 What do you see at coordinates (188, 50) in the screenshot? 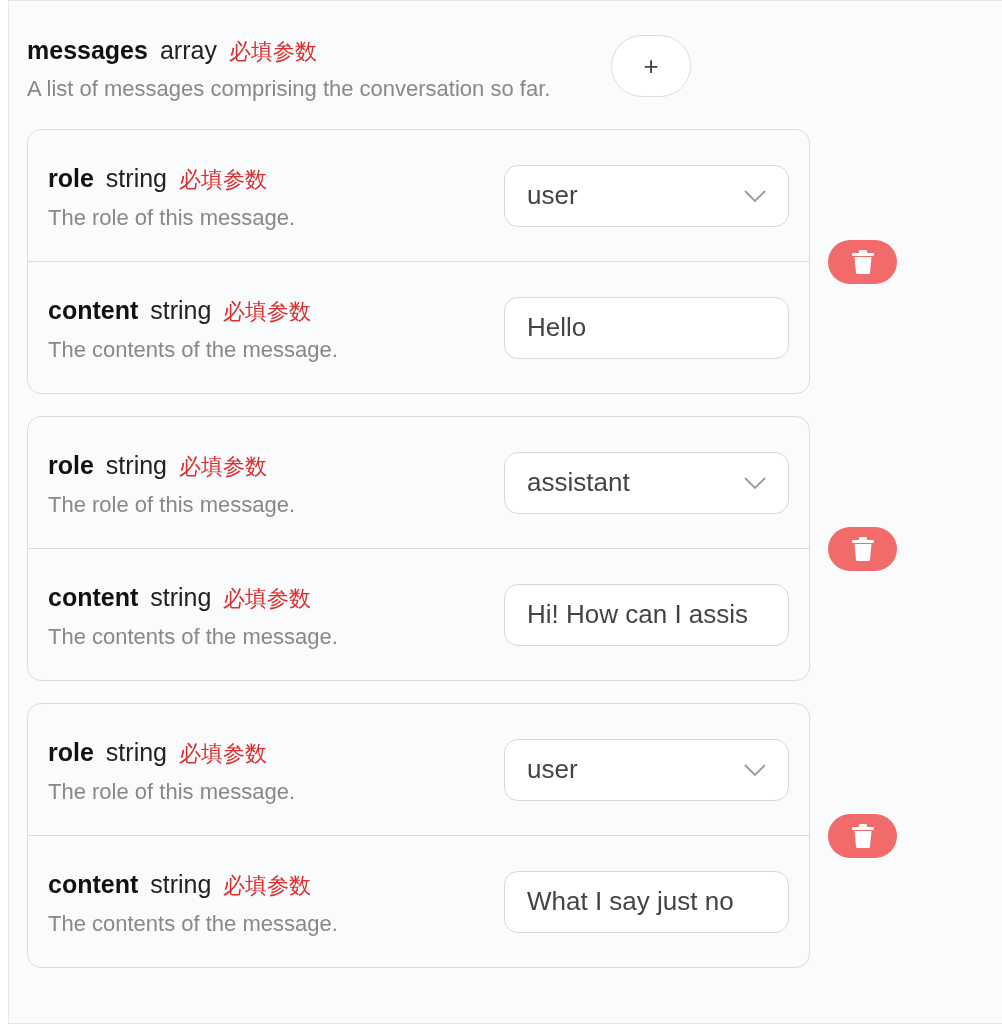
I see `field-type: array` at bounding box center [188, 50].